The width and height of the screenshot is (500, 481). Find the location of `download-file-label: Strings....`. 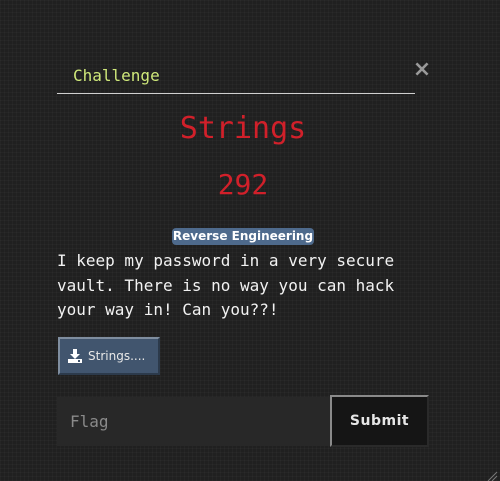

download-file-label: Strings.... is located at coordinates (117, 356).